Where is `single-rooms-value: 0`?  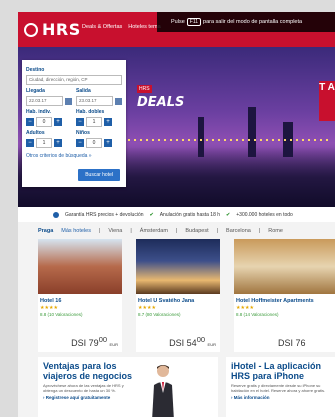
single-rooms-value: 0 is located at coordinates (44, 122).